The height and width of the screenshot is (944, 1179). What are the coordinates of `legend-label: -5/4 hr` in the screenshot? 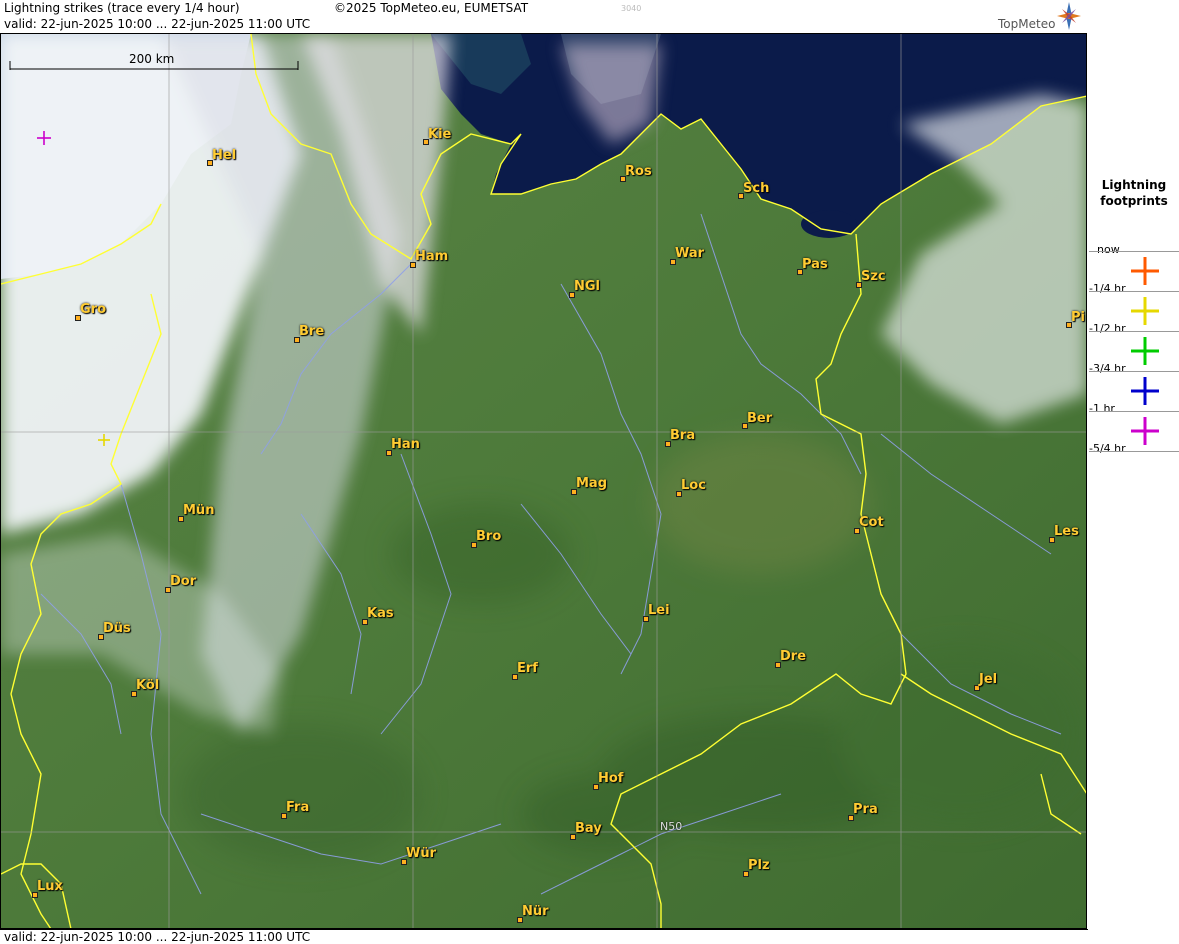 It's located at (1107, 448).